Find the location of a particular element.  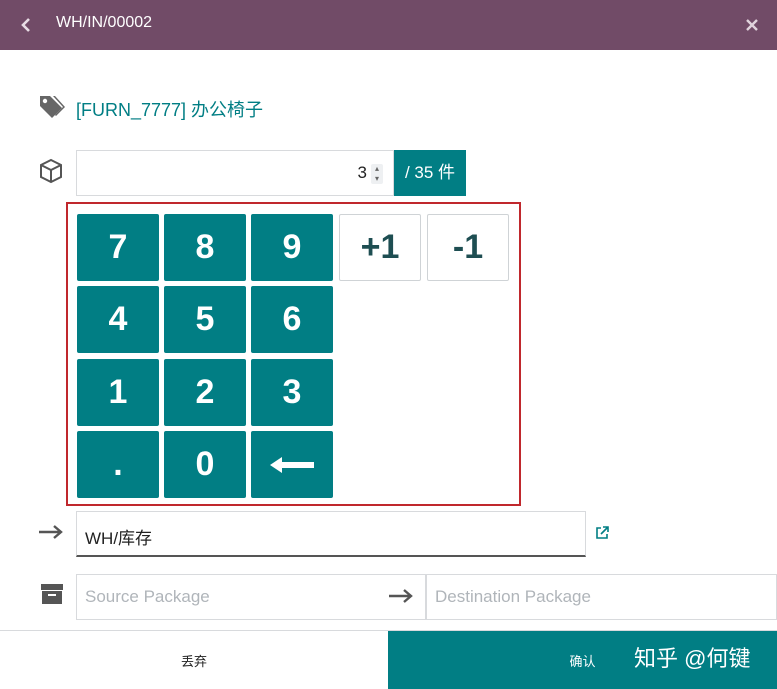

package-arrow-icon is located at coordinates (401, 596).